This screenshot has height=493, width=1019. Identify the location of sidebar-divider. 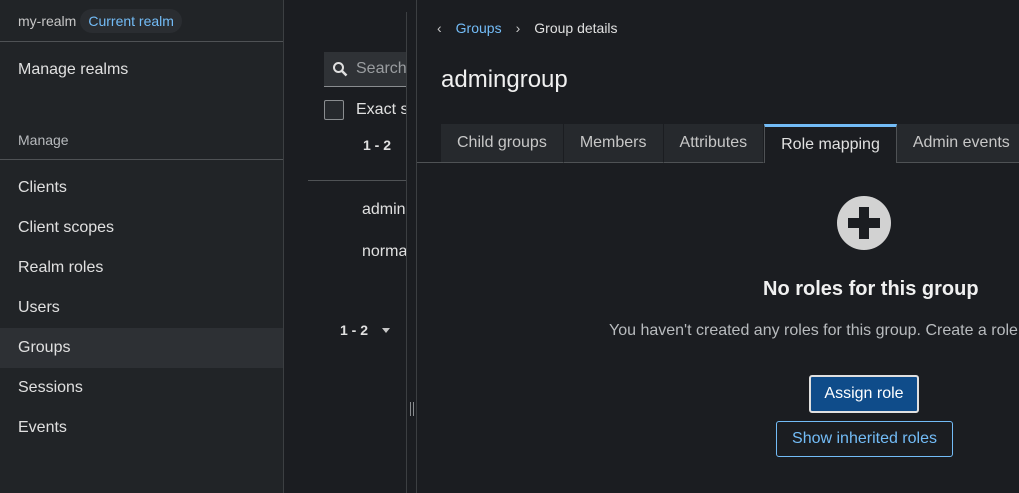
(141, 159).